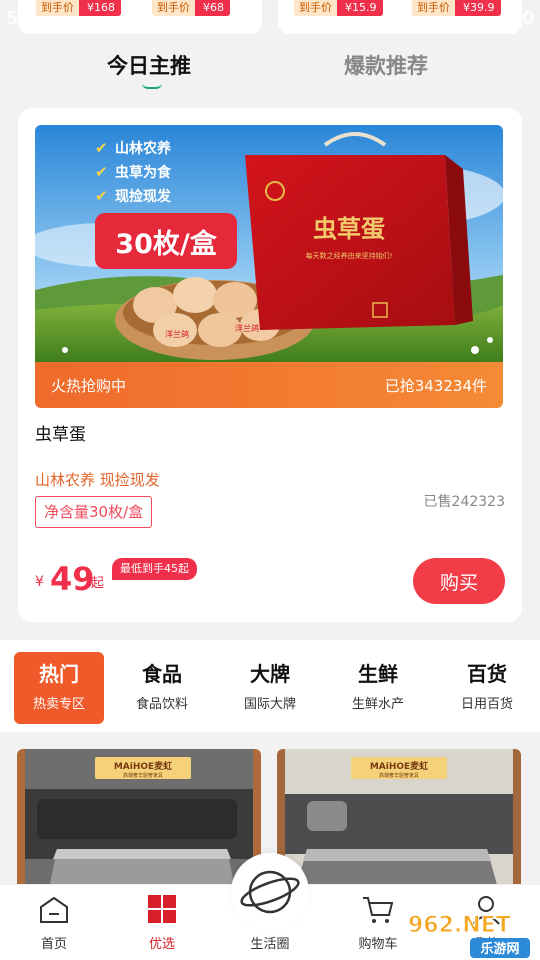  Describe the element at coordinates (378, 688) in the screenshot. I see `category-fresh: 生鲜 生鲜水产` at that location.